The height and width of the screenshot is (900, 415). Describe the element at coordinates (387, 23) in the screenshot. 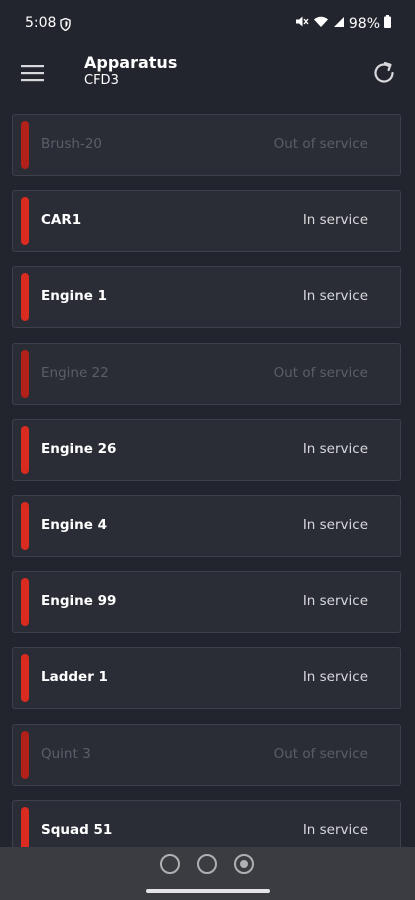

I see `battery-icon` at that location.